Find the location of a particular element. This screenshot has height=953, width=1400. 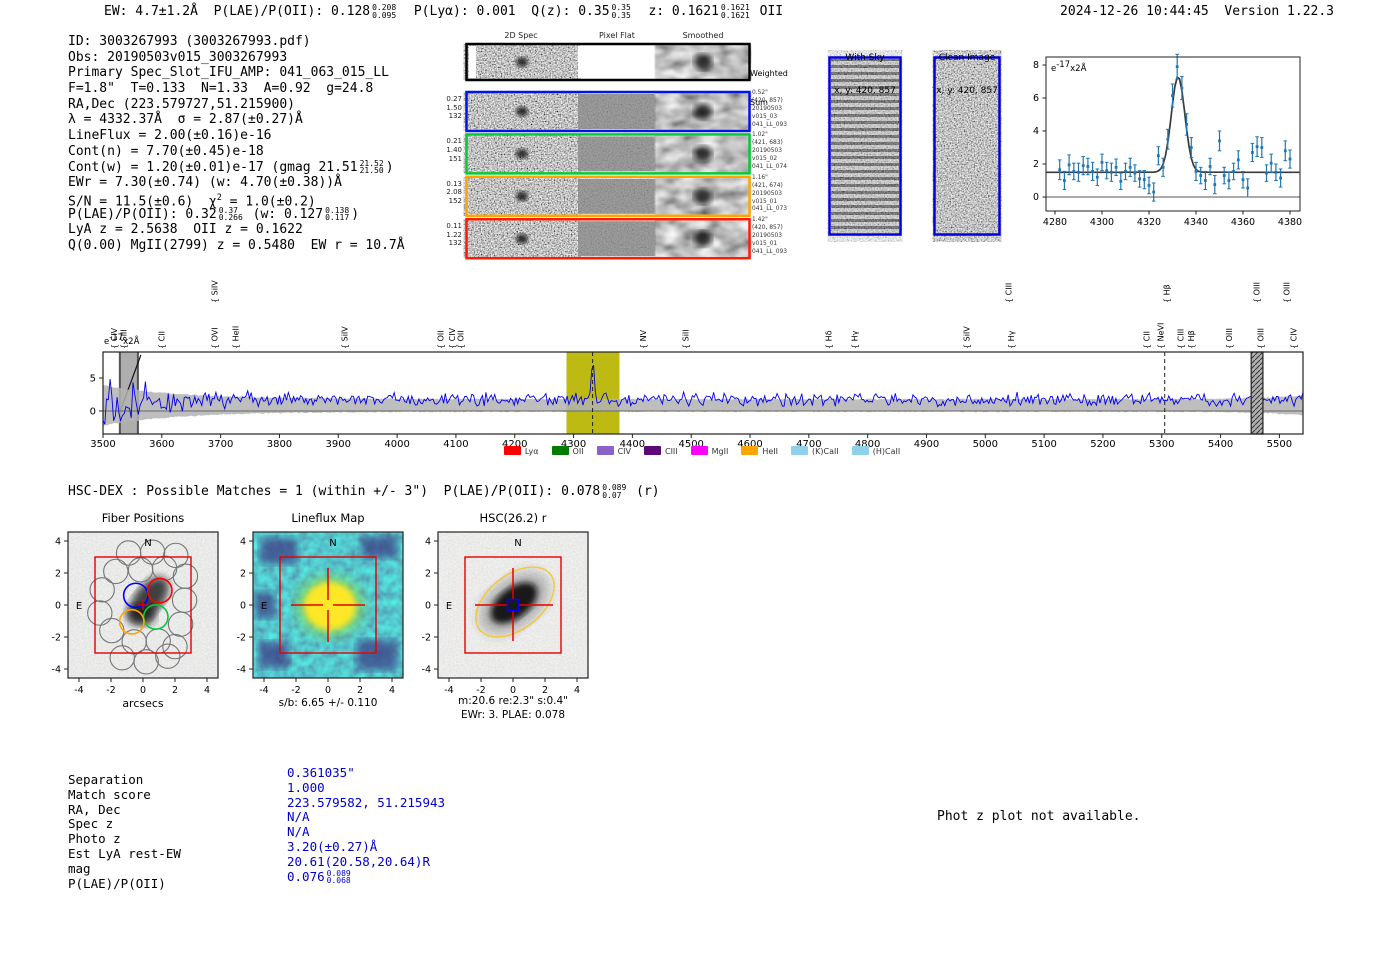

lineflux-map-plot: -4 -2 0 2 4 -4 -2 0 2 4 N E is located at coordinates (320, 613).